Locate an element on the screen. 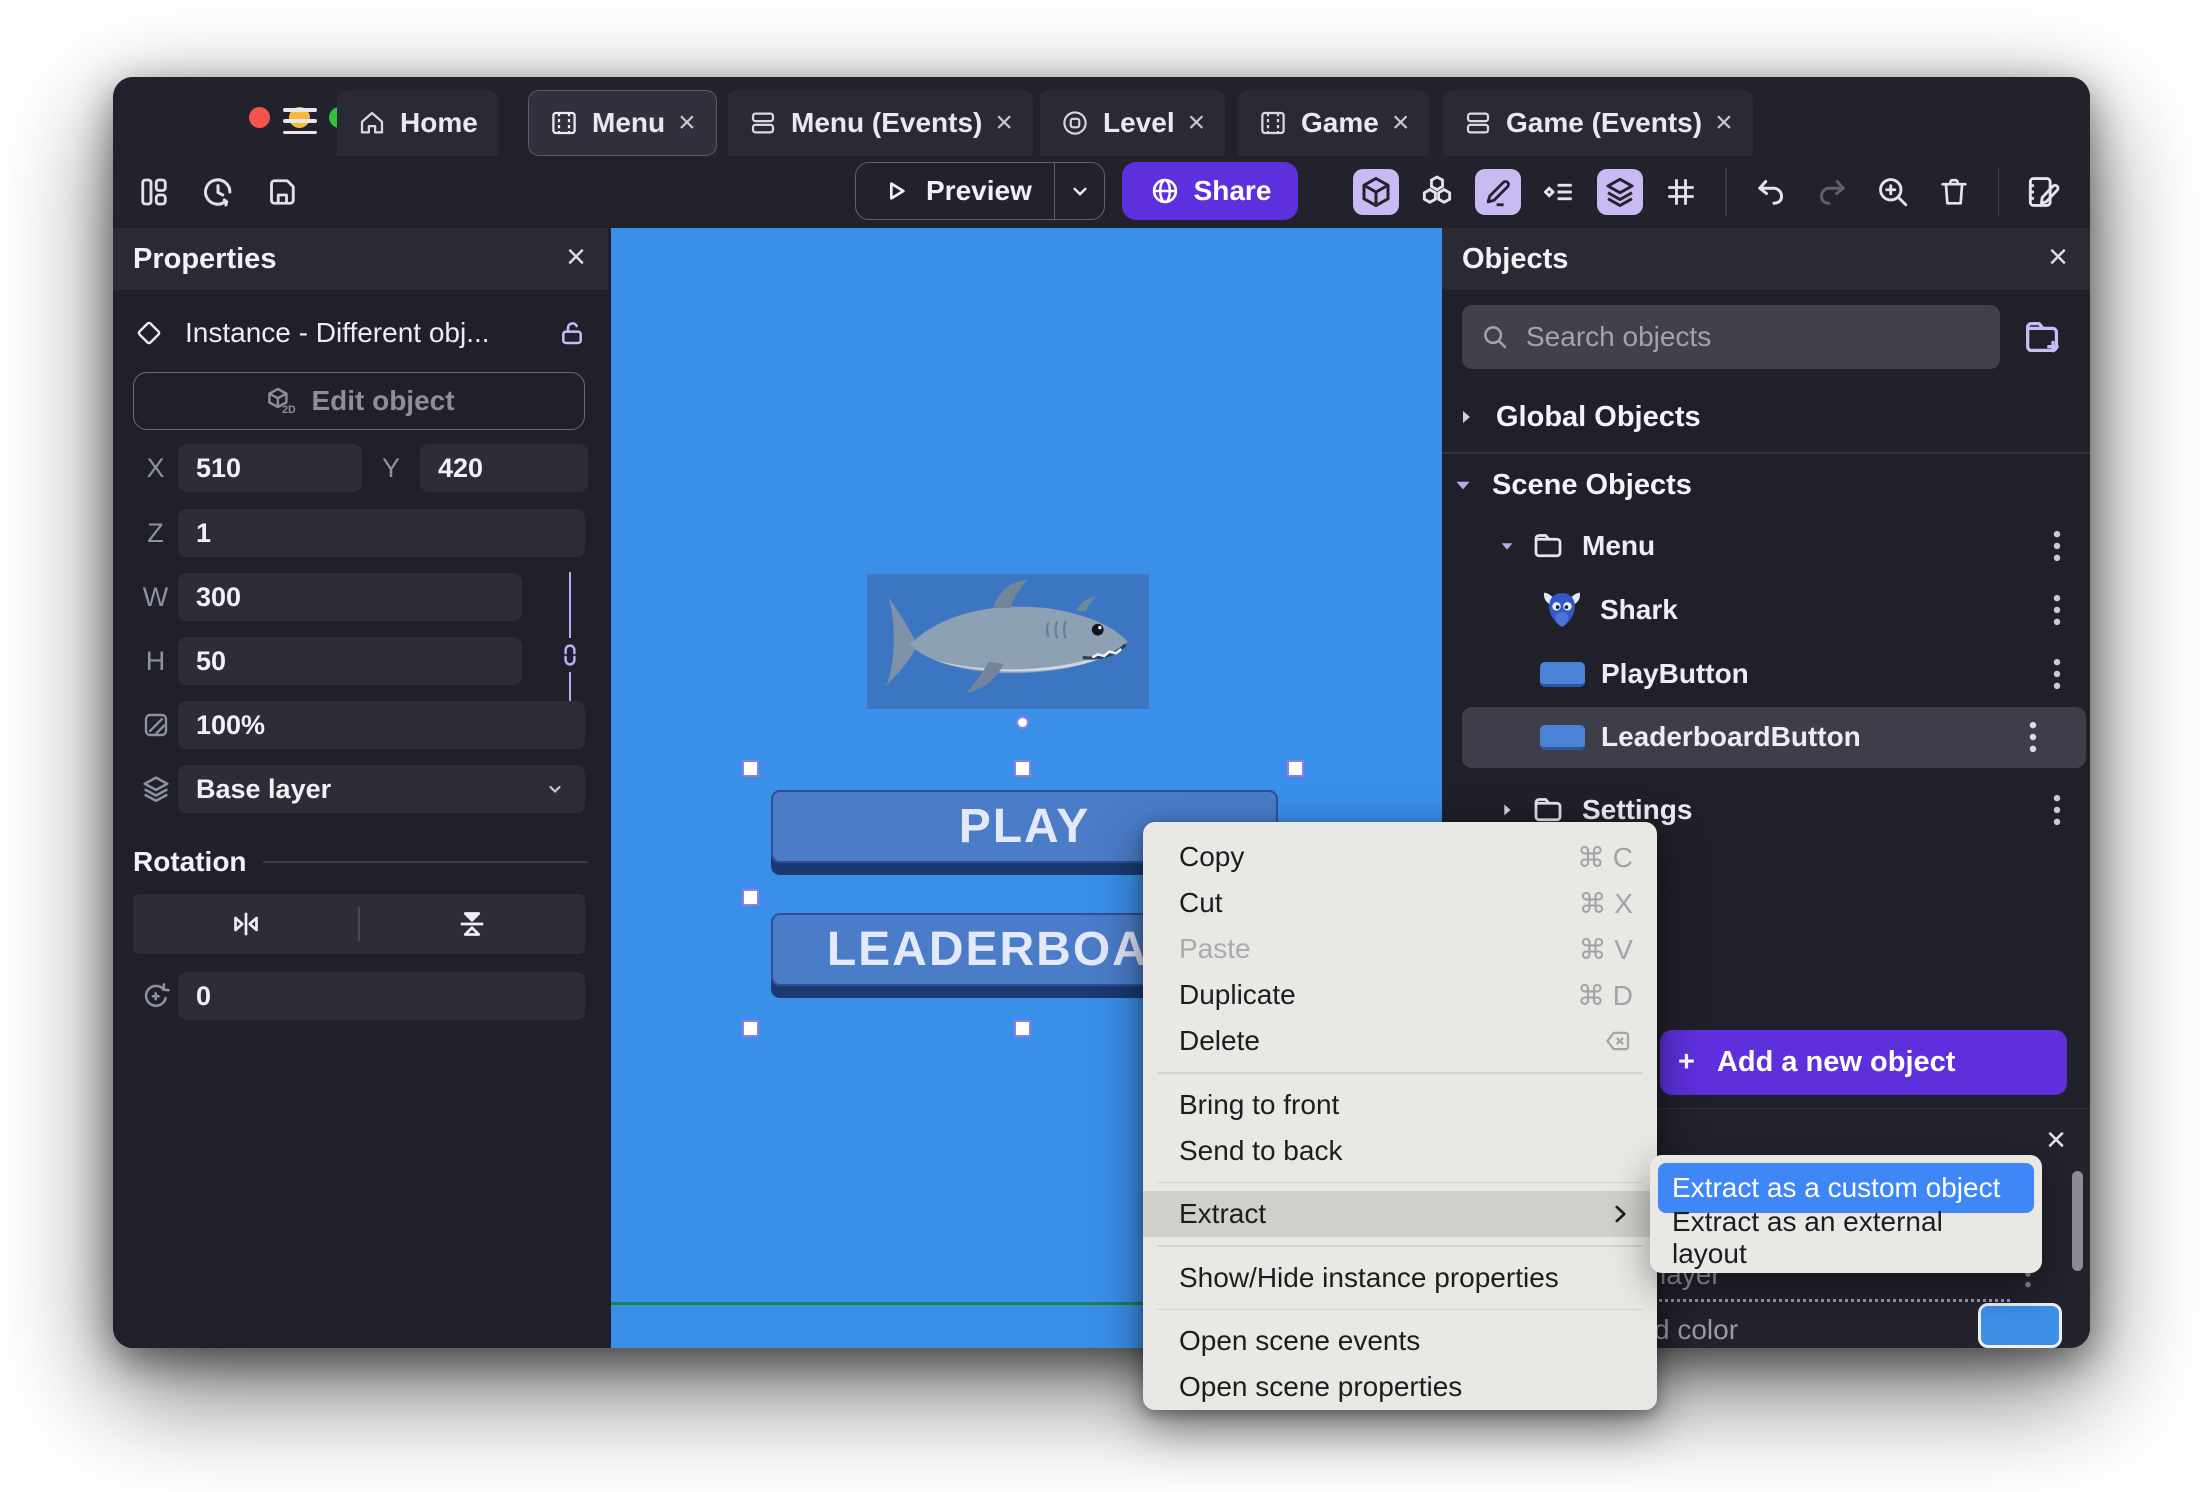 The height and width of the screenshot is (1492, 2202). panels-layout-icon is located at coordinates (154, 192).